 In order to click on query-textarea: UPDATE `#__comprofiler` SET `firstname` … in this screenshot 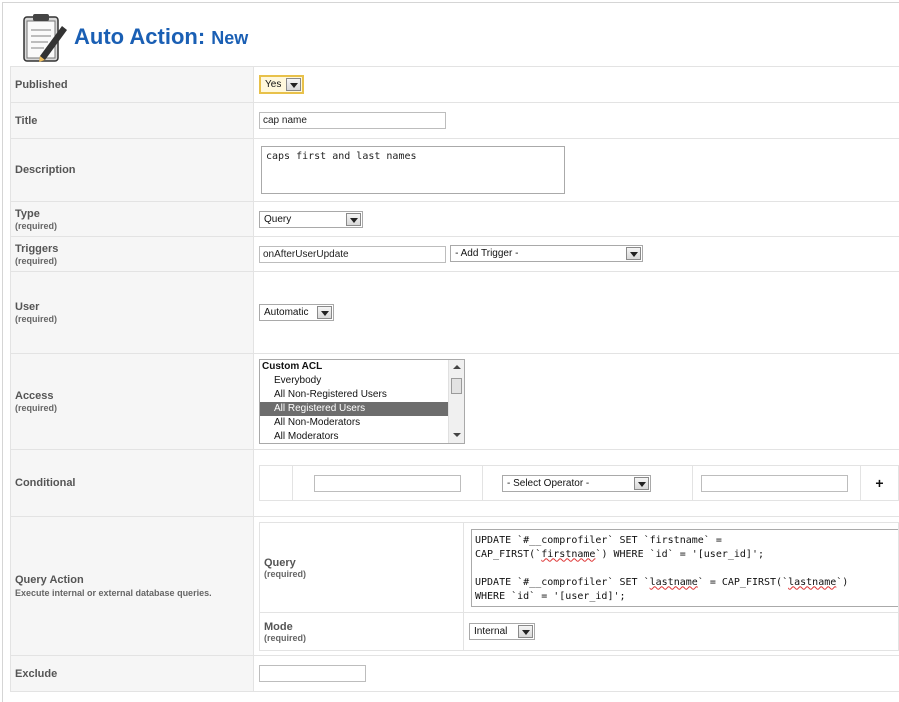, I will do `click(685, 568)`.